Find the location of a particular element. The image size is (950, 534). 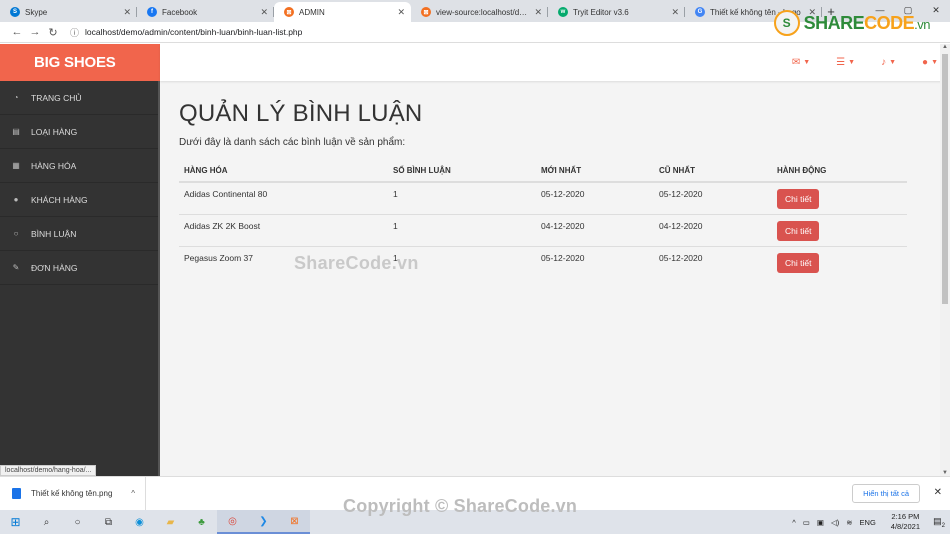

download-filename: Thiết kế không tên.png is located at coordinates (72, 493).